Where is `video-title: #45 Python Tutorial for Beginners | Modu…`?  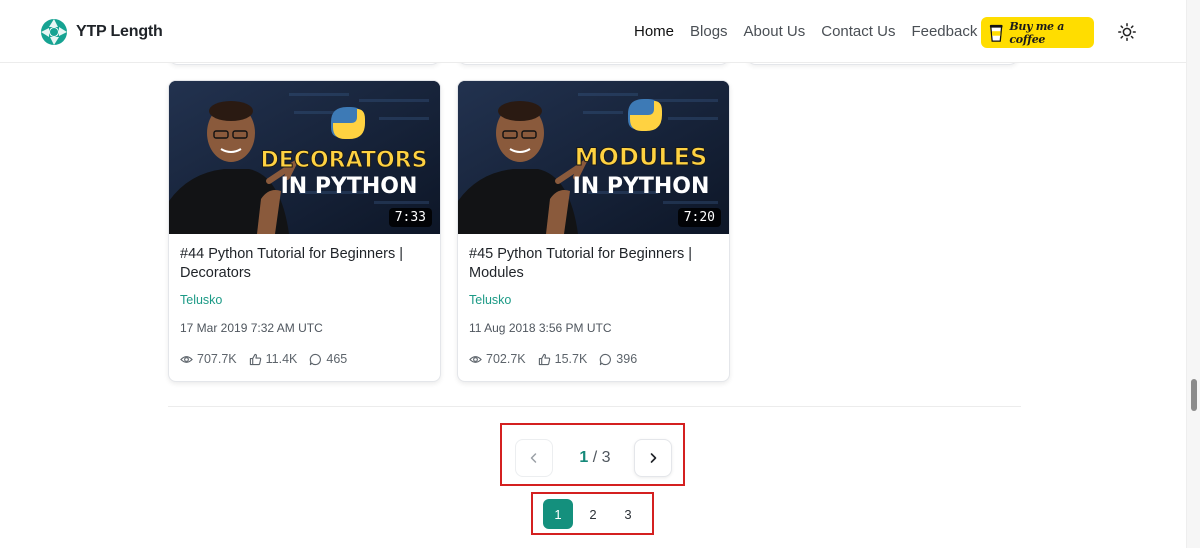
video-title: #45 Python Tutorial for Beginners | Modu… is located at coordinates (593, 264).